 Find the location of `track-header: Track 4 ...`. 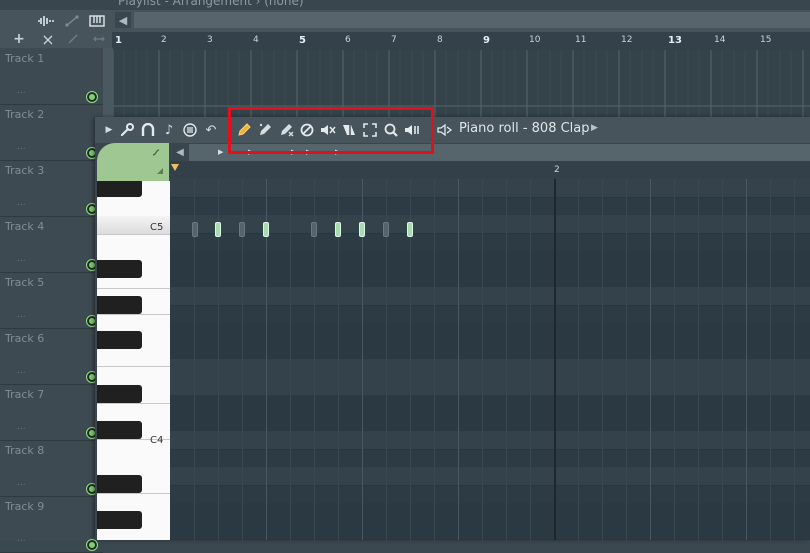

track-header: Track 4 ... is located at coordinates (51, 244).